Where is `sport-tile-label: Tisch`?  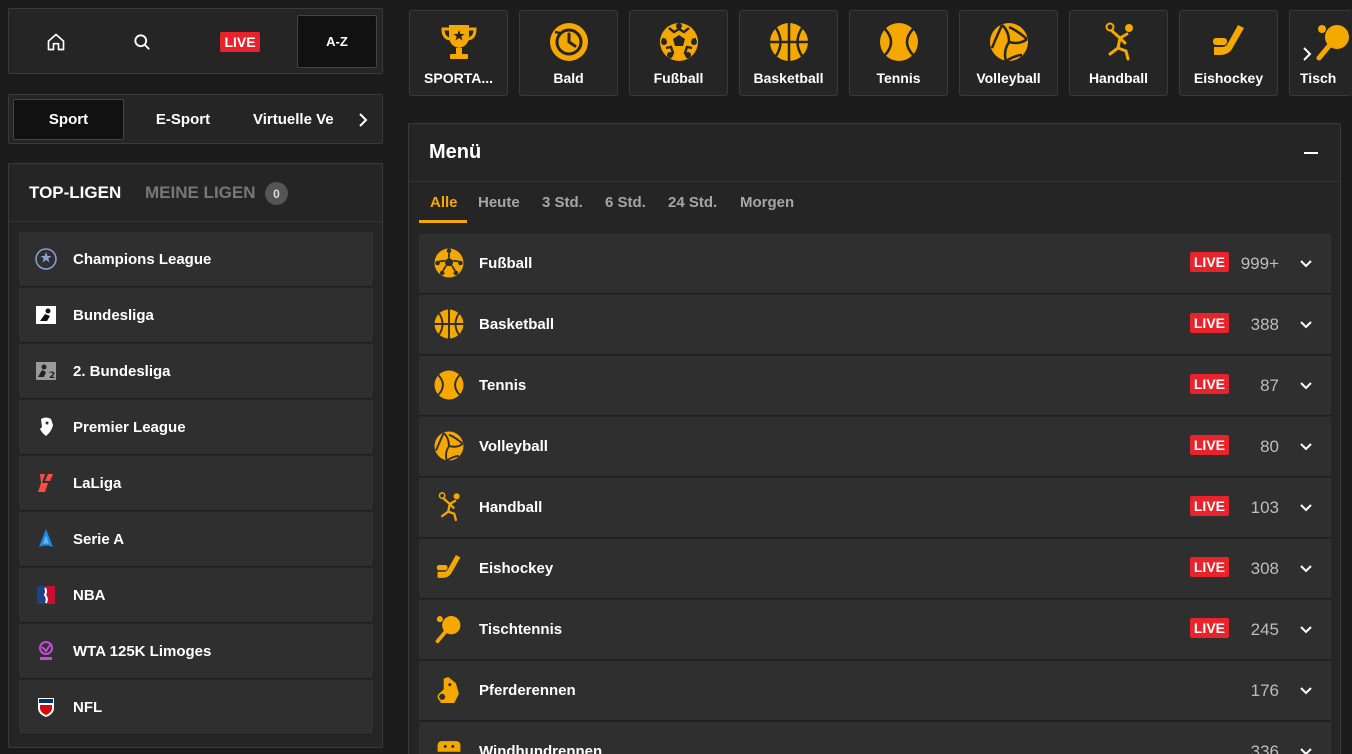 sport-tile-label: Tisch is located at coordinates (1318, 78).